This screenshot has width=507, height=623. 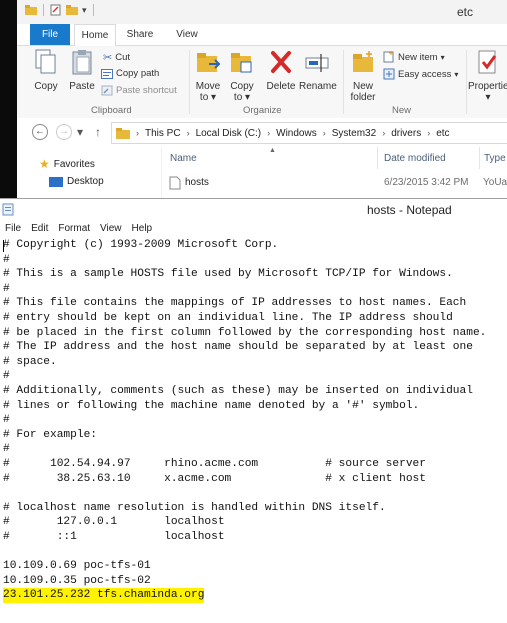 What do you see at coordinates (139, 90) in the screenshot?
I see `paste-shortcut-button: Paste shortcut` at bounding box center [139, 90].